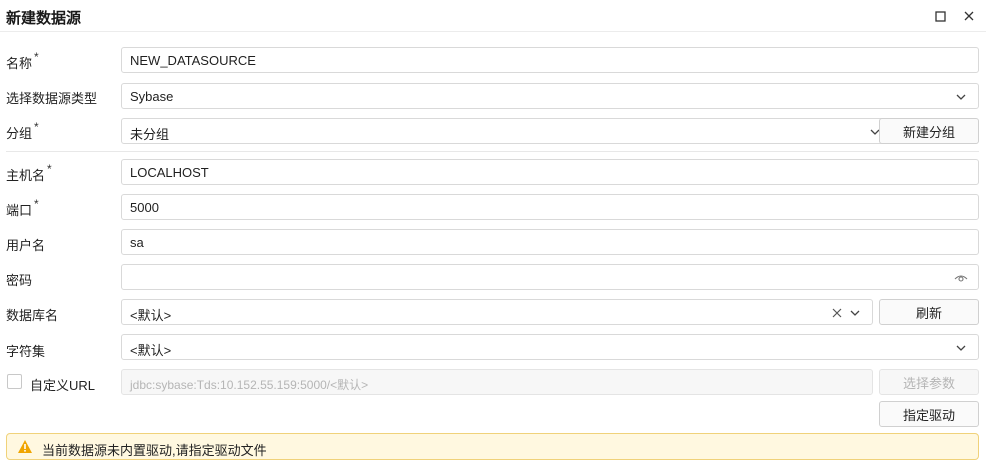 Image resolution: width=986 pixels, height=473 pixels. I want to click on username-input: sa, so click(550, 242).